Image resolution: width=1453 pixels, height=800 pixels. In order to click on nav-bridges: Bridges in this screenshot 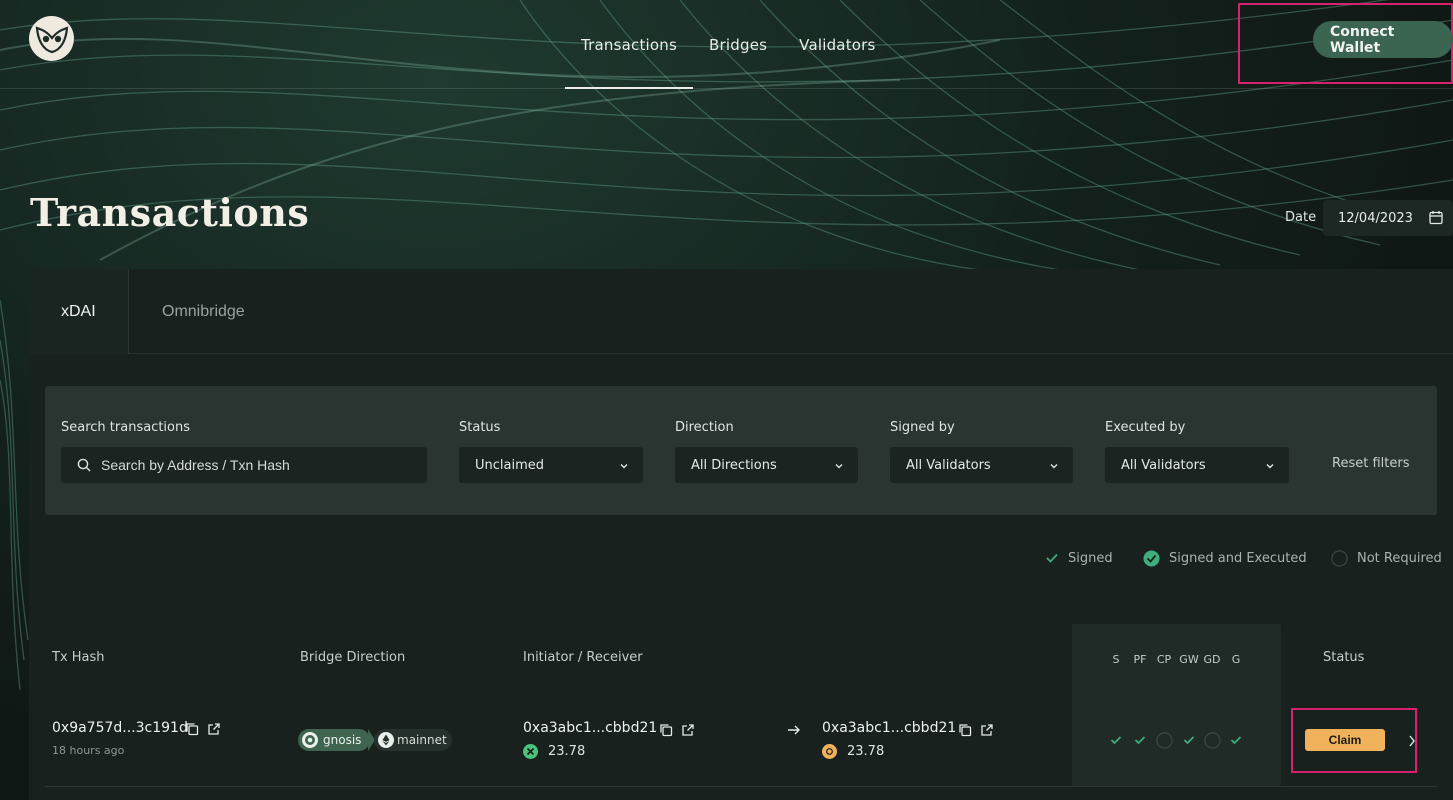, I will do `click(738, 44)`.